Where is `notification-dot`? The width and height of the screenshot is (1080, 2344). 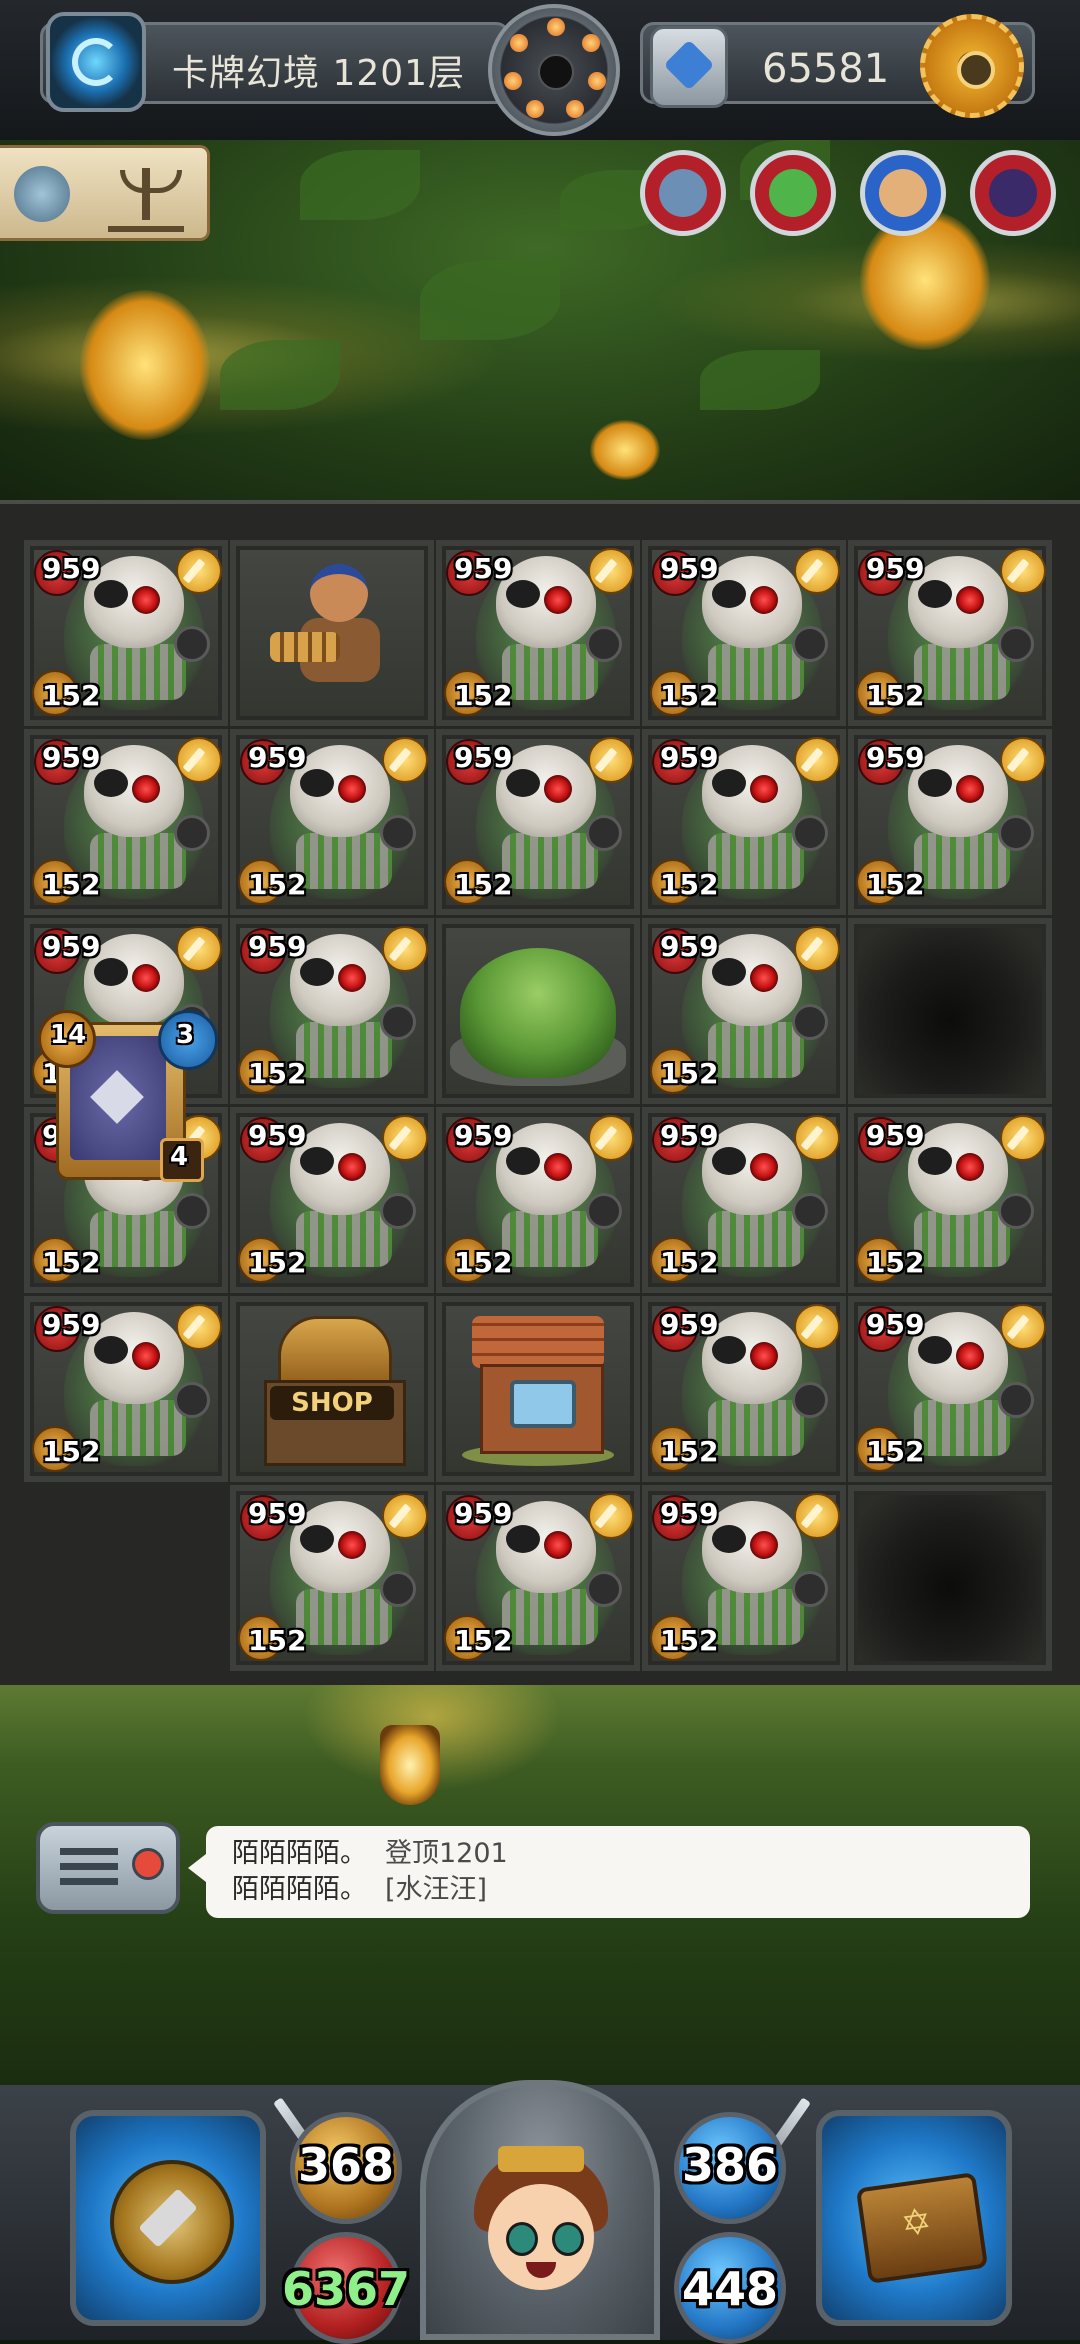
notification-dot is located at coordinates (148, 1864).